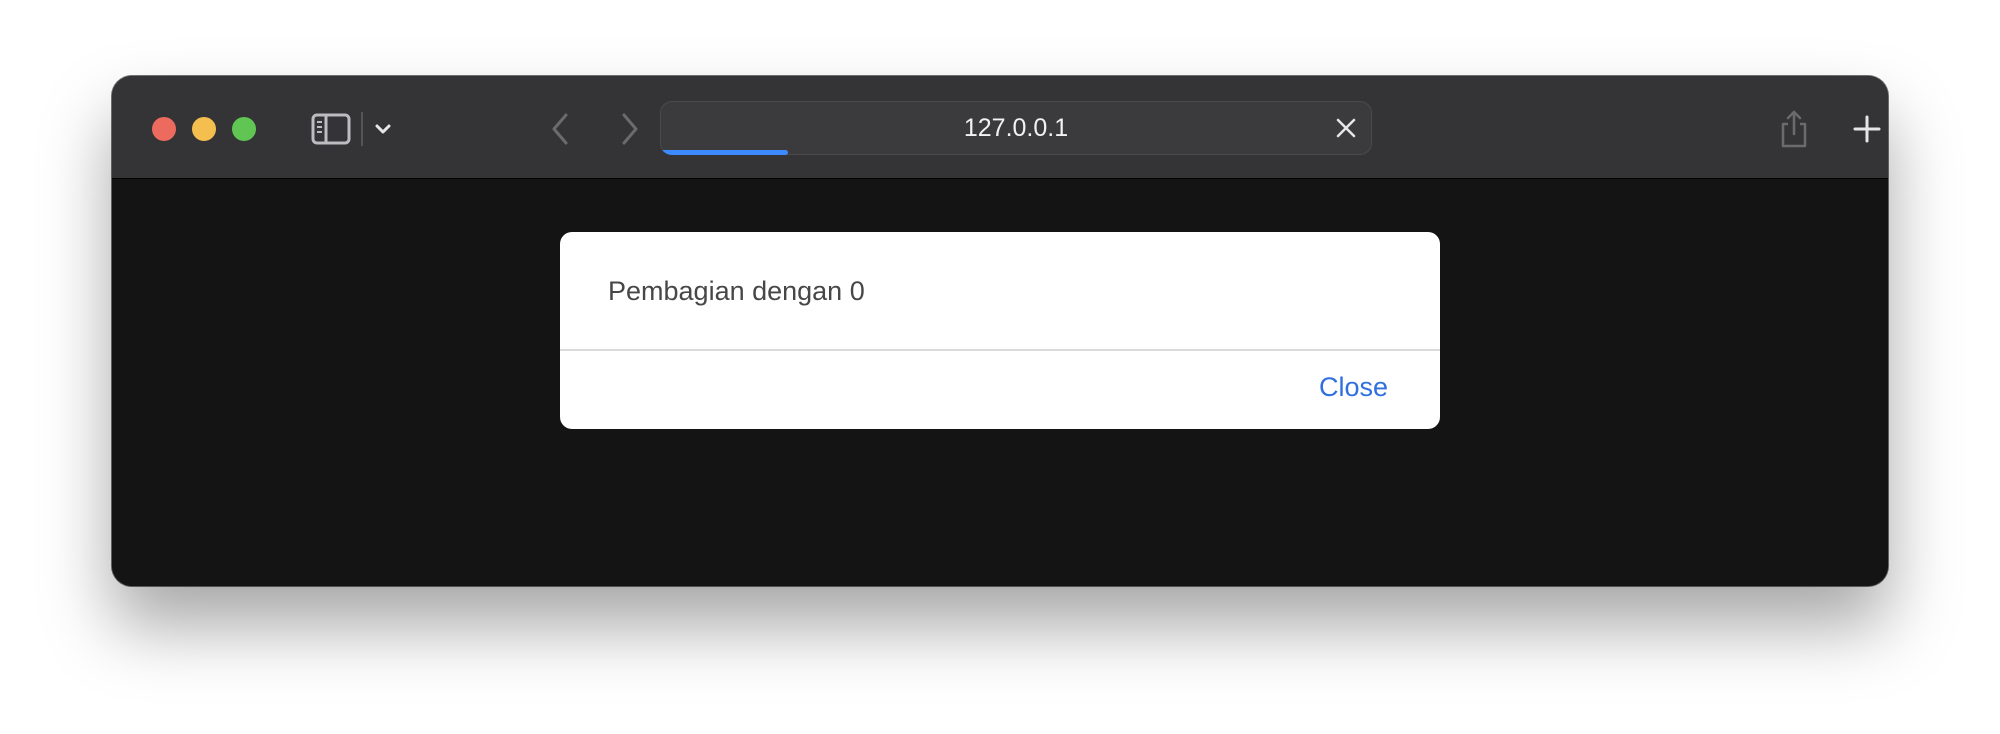 The image size is (2000, 734). I want to click on toolbar-separator, so click(362, 129).